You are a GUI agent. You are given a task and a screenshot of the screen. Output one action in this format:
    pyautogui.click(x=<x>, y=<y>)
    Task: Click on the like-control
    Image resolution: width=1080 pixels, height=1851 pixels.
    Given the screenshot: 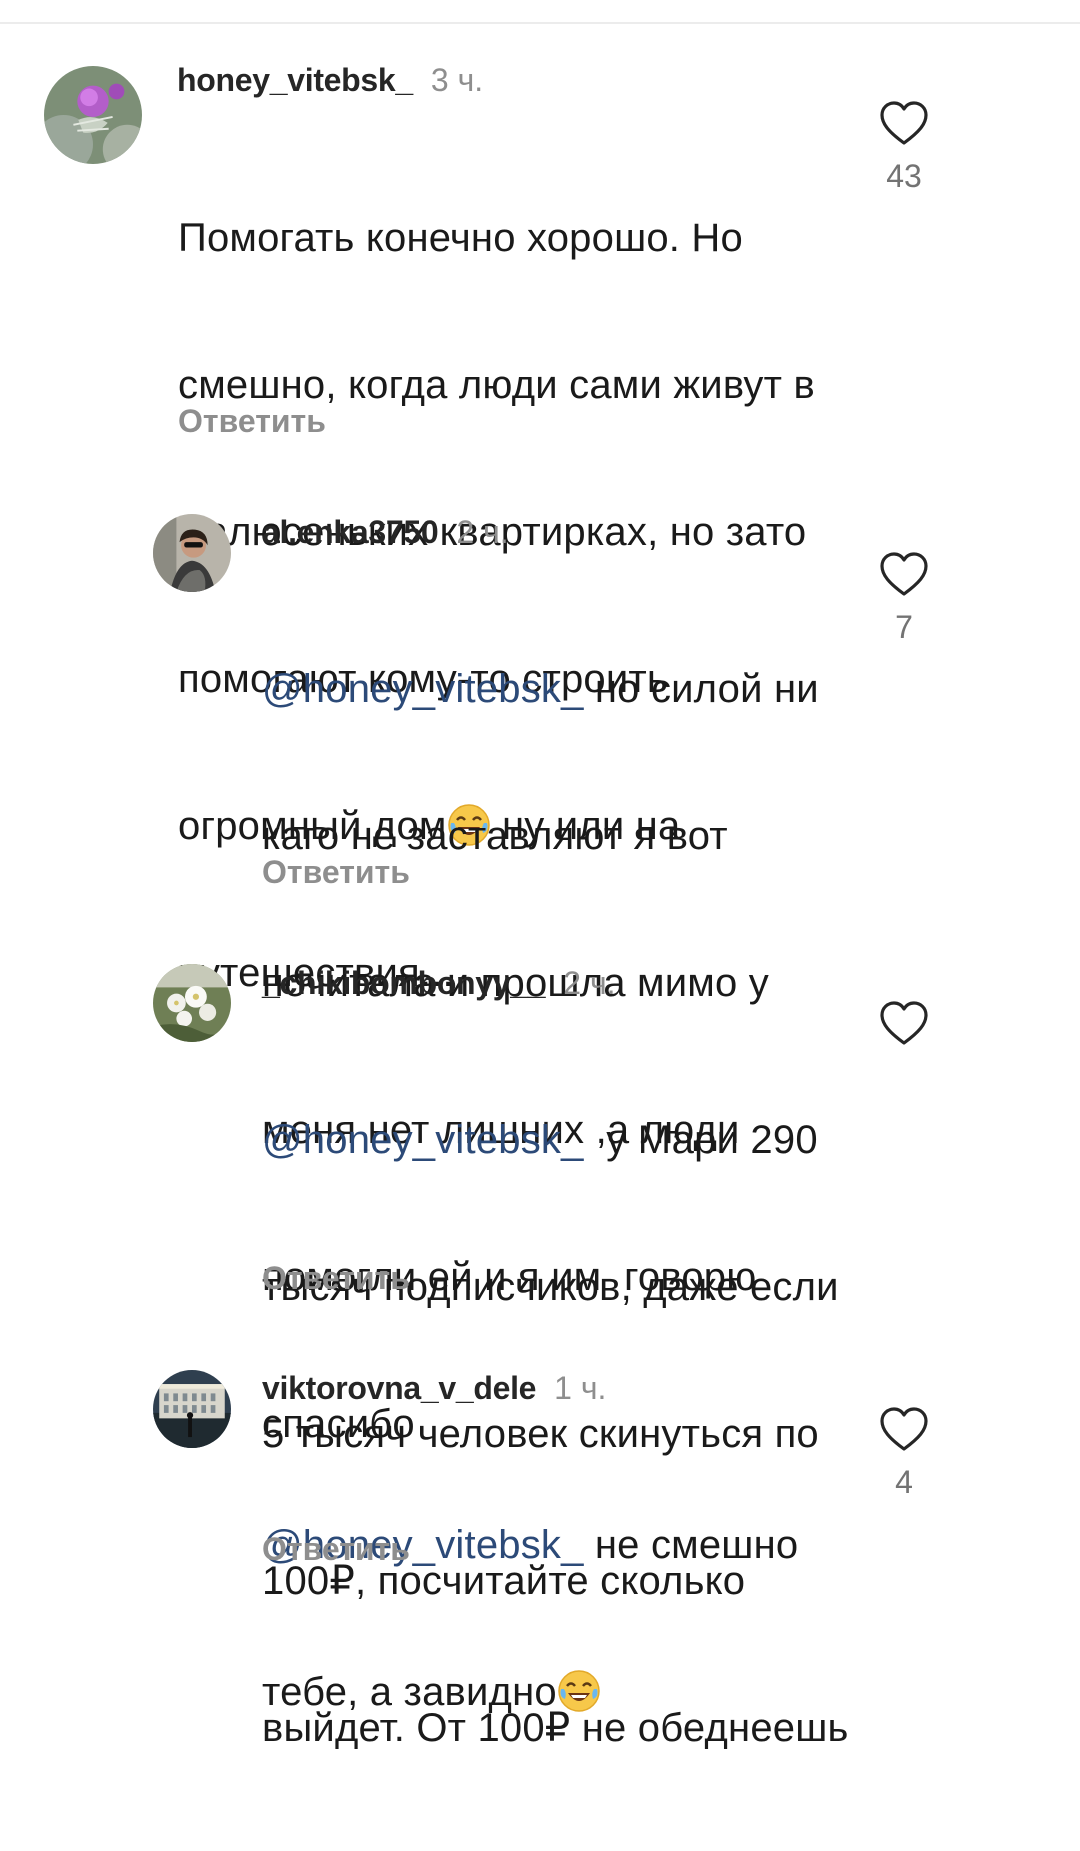 What is the action you would take?
    pyautogui.click(x=904, y=1028)
    